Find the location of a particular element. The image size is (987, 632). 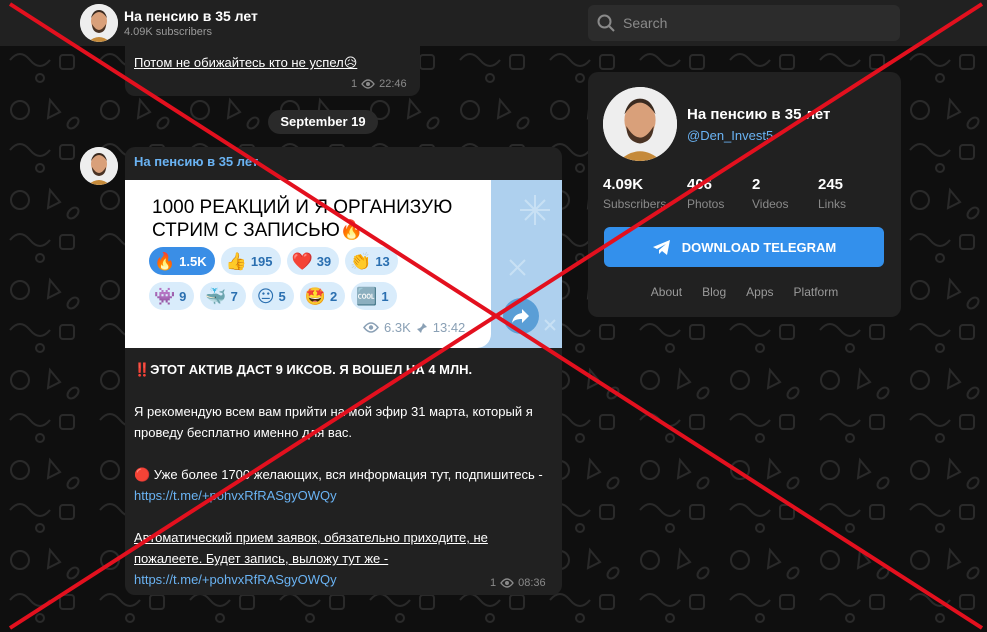

channel-title: На пенсию в 35 лет is located at coordinates (191, 16).